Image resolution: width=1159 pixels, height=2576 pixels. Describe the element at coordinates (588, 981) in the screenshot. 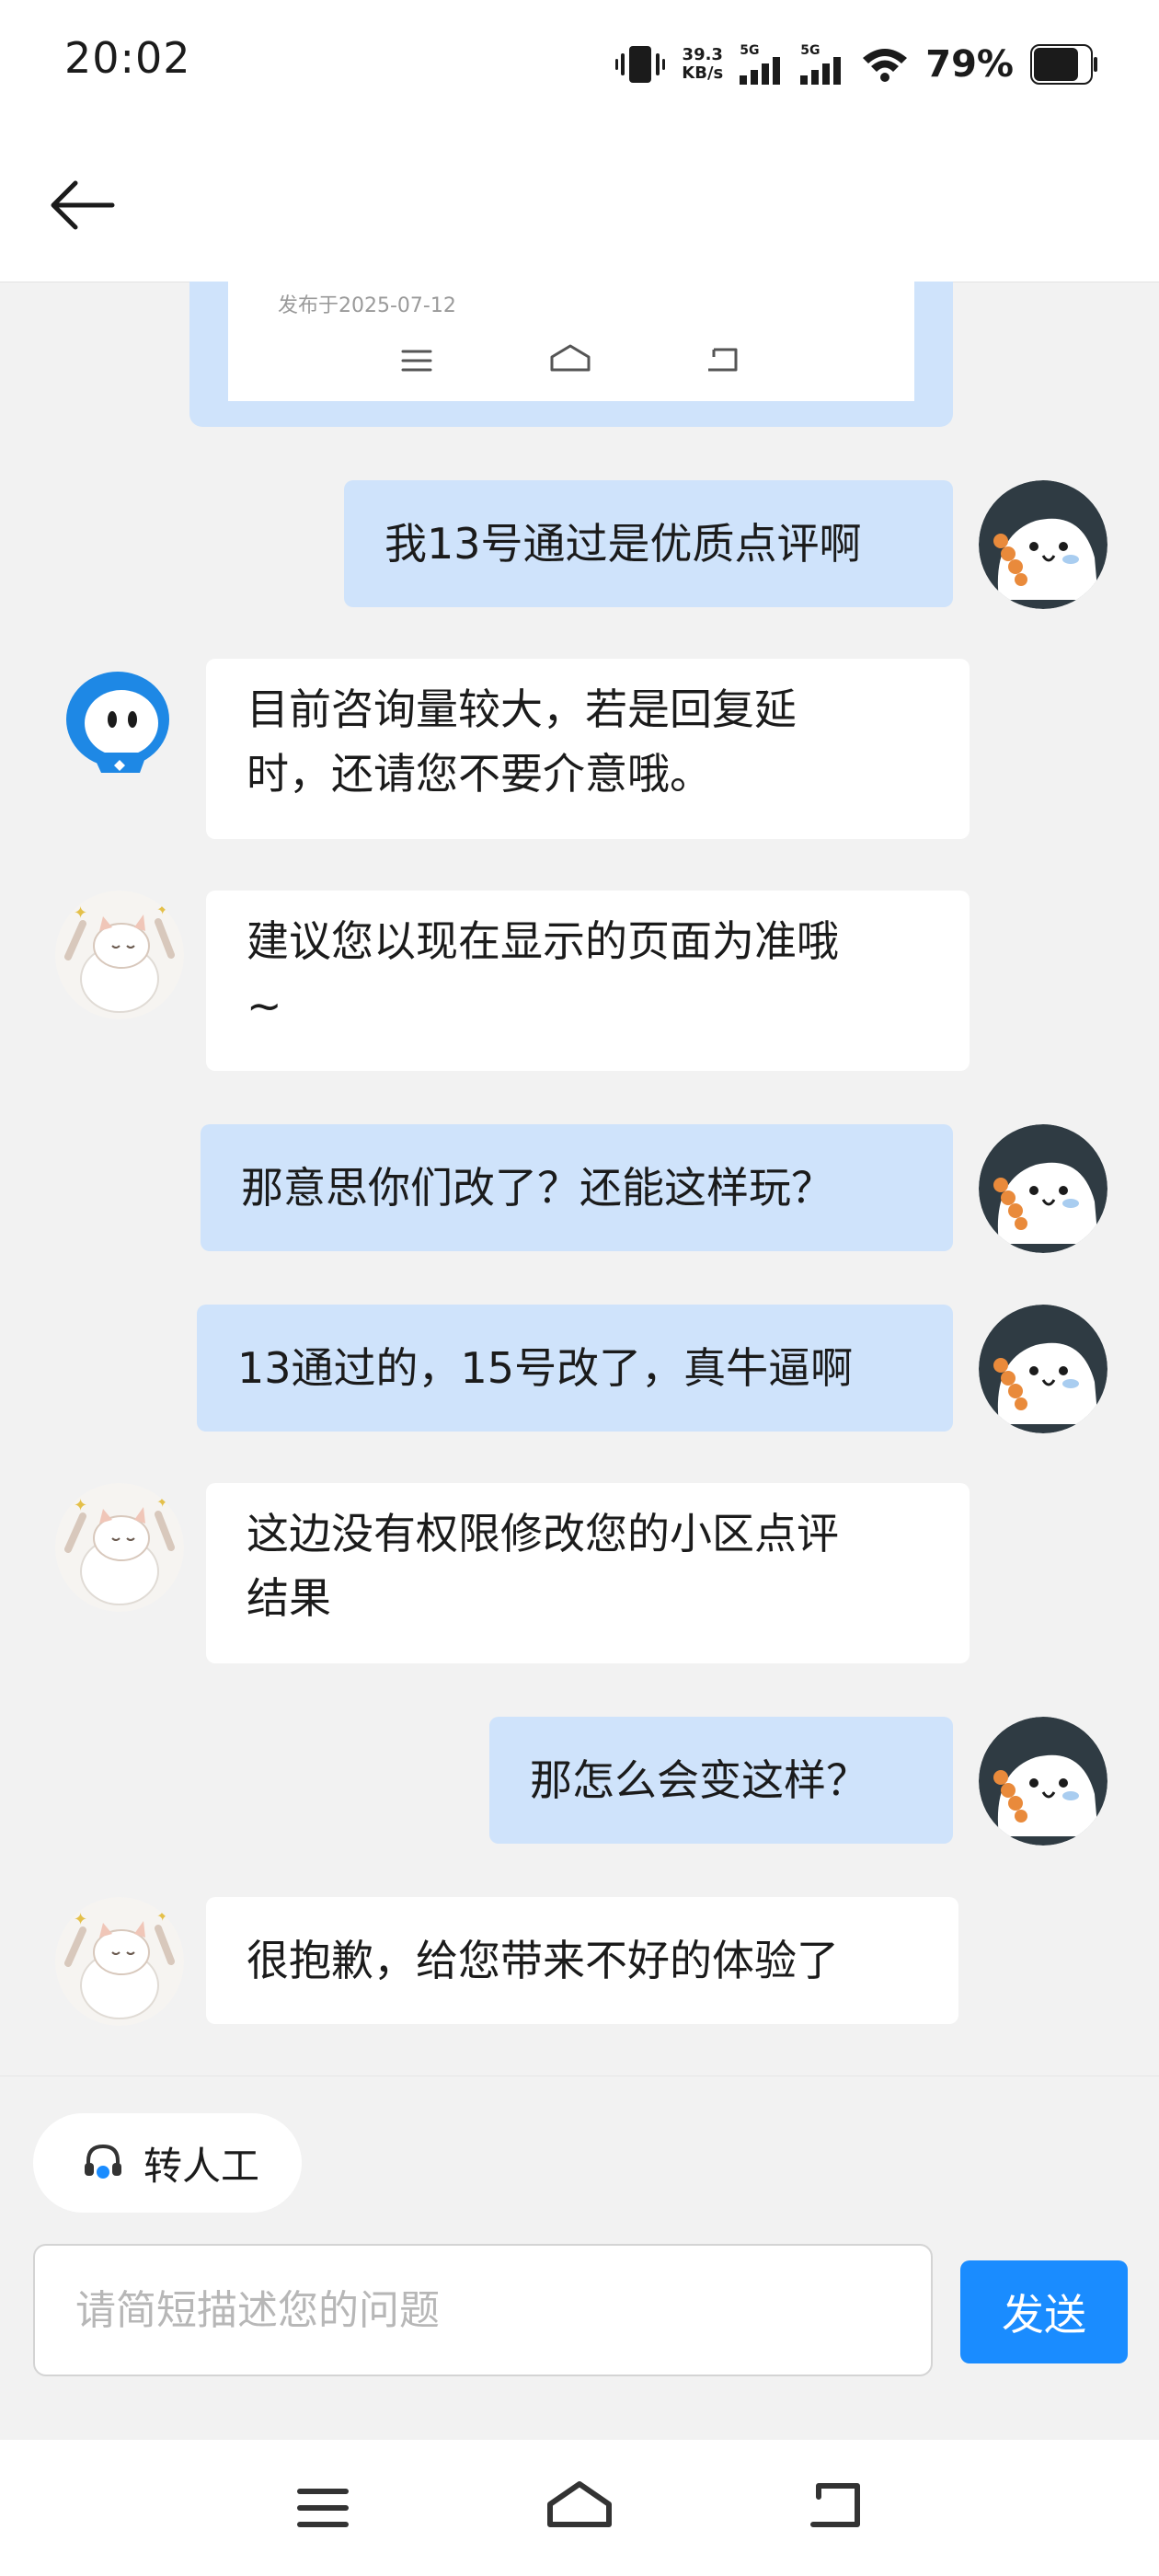

I see `agent-message-bubble: 建议您以现在显示的页面为准哦 ~` at that location.